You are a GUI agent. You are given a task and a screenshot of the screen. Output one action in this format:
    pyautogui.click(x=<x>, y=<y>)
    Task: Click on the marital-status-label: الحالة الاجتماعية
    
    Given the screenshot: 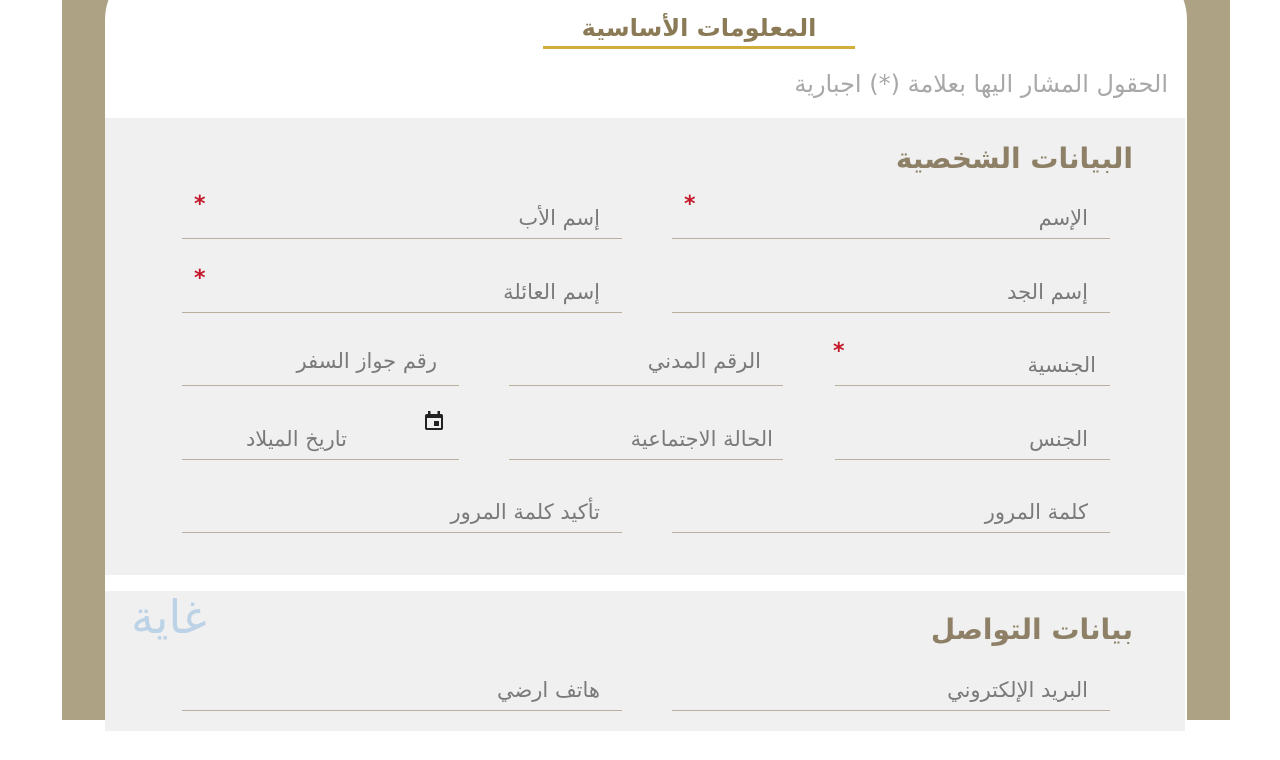 What is the action you would take?
    pyautogui.click(x=701, y=439)
    